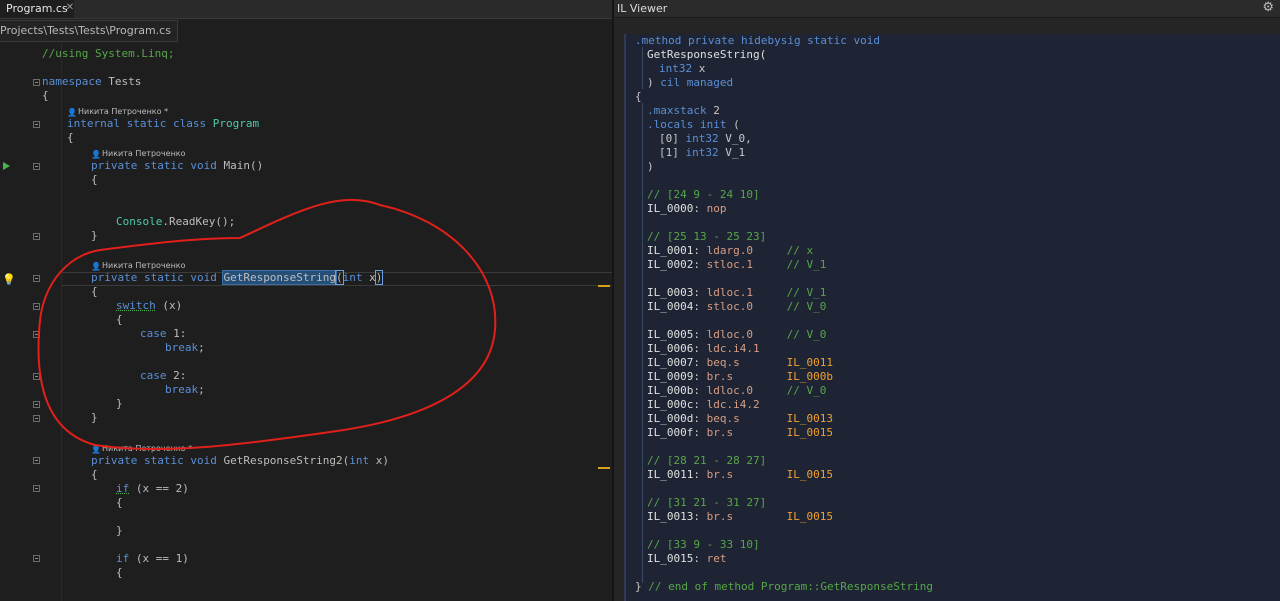 The height and width of the screenshot is (601, 1280). What do you see at coordinates (703, 349) in the screenshot?
I see `il-instruction: IL_0006: ldc.i4.1` at bounding box center [703, 349].